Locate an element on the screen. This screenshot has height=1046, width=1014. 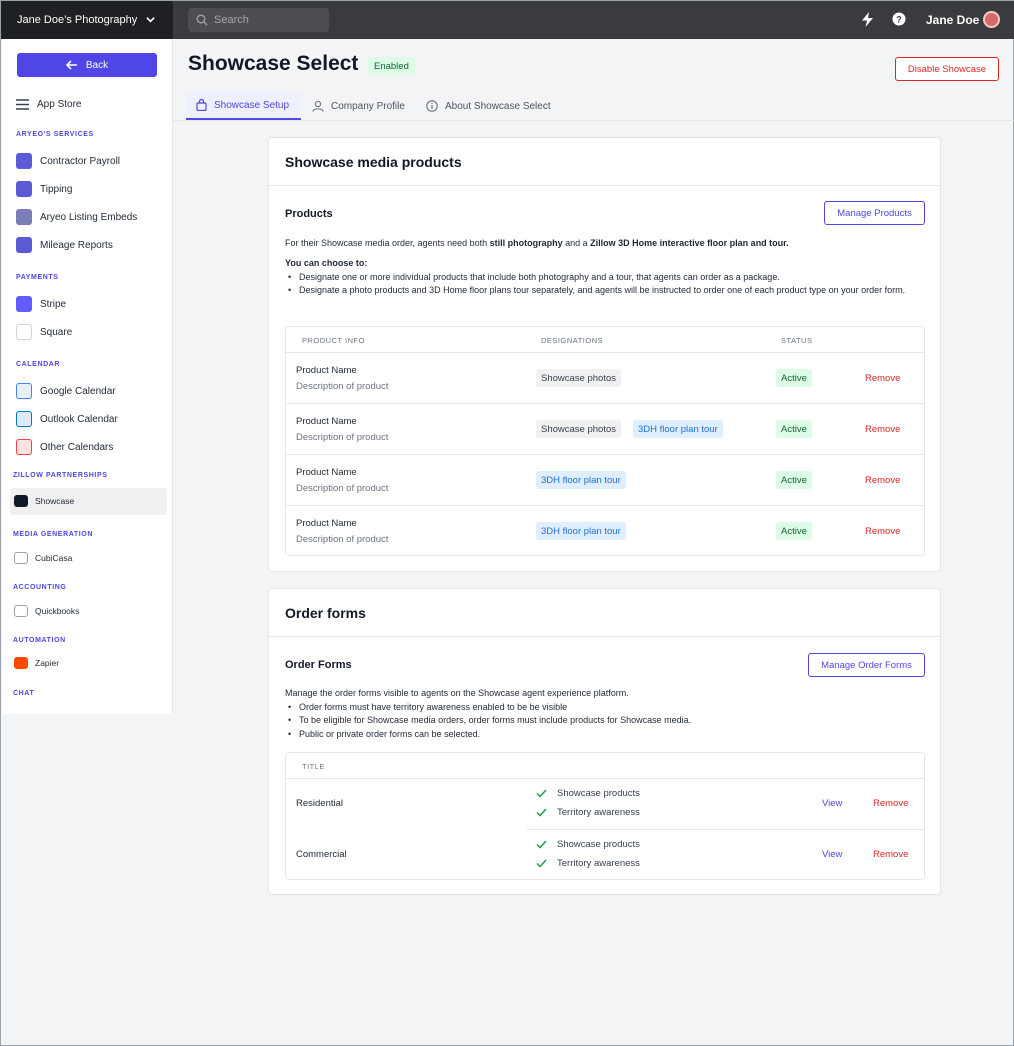
sidebar-item-label: Outlook Calendar is located at coordinates (79, 419).